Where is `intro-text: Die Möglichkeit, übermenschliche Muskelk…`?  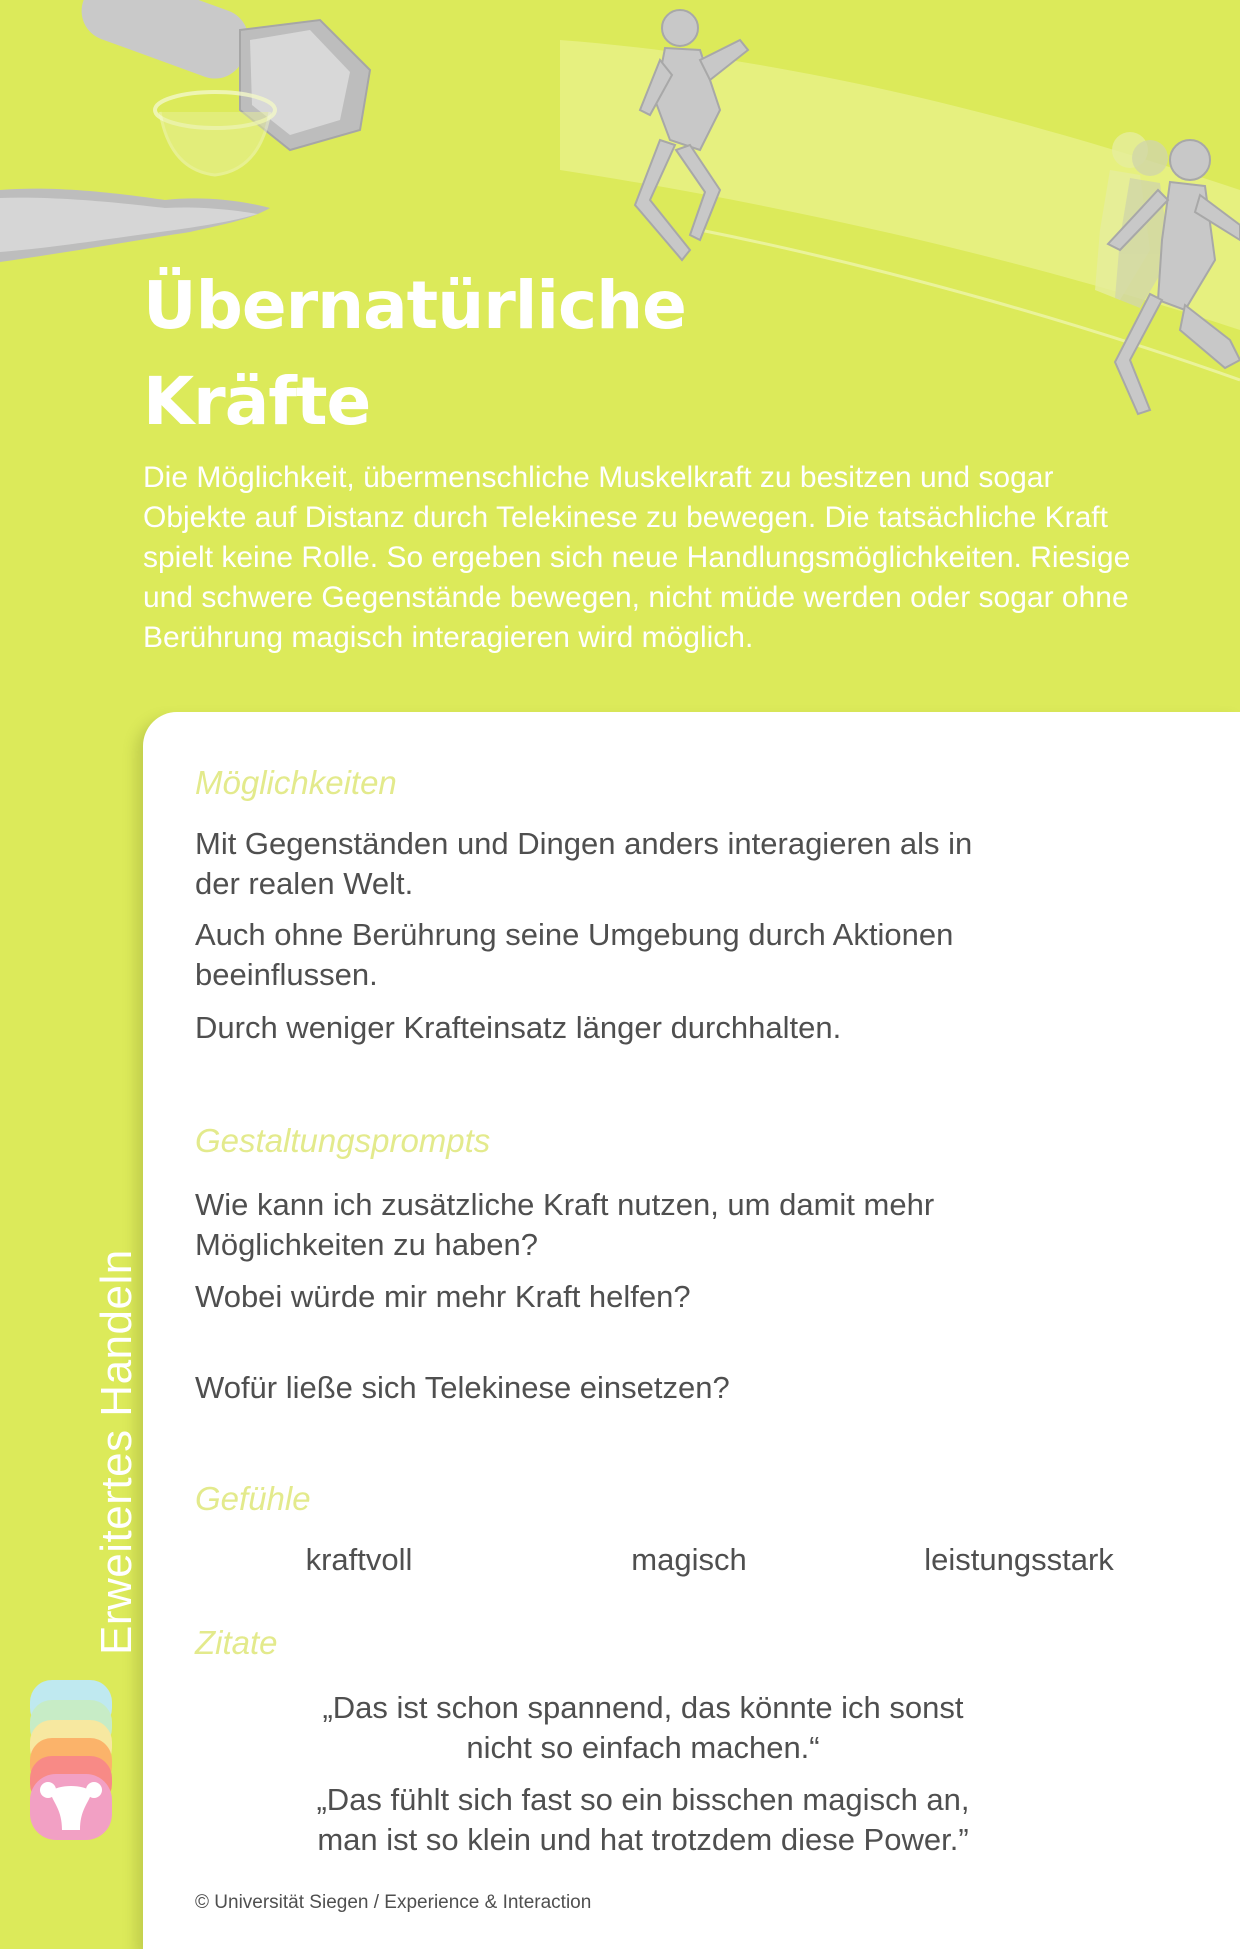 intro-text: Die Möglichkeit, übermenschliche Muskelk… is located at coordinates (637, 557).